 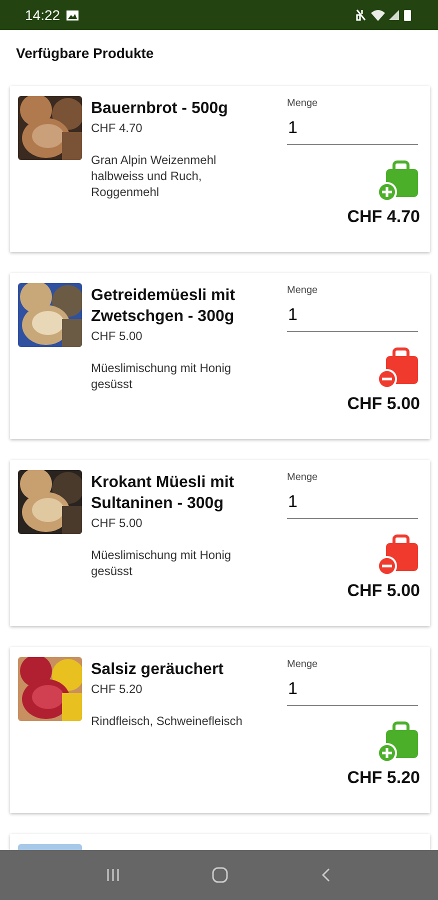 What do you see at coordinates (117, 128) in the screenshot?
I see `product-price: CHF 4.70` at bounding box center [117, 128].